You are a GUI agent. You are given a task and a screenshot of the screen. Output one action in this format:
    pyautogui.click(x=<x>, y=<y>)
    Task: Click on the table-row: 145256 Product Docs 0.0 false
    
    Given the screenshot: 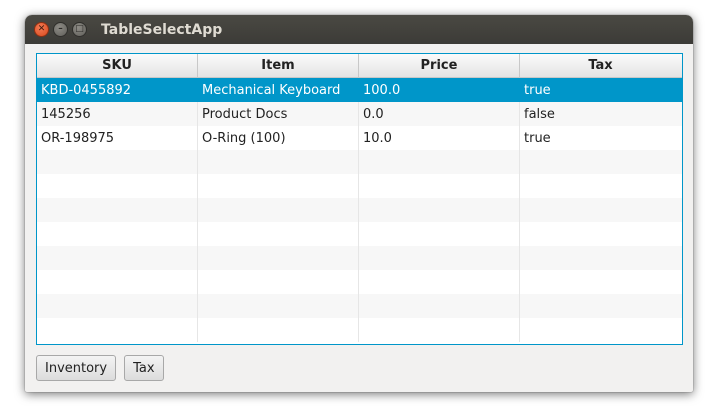 What is the action you would take?
    pyautogui.click(x=359, y=114)
    